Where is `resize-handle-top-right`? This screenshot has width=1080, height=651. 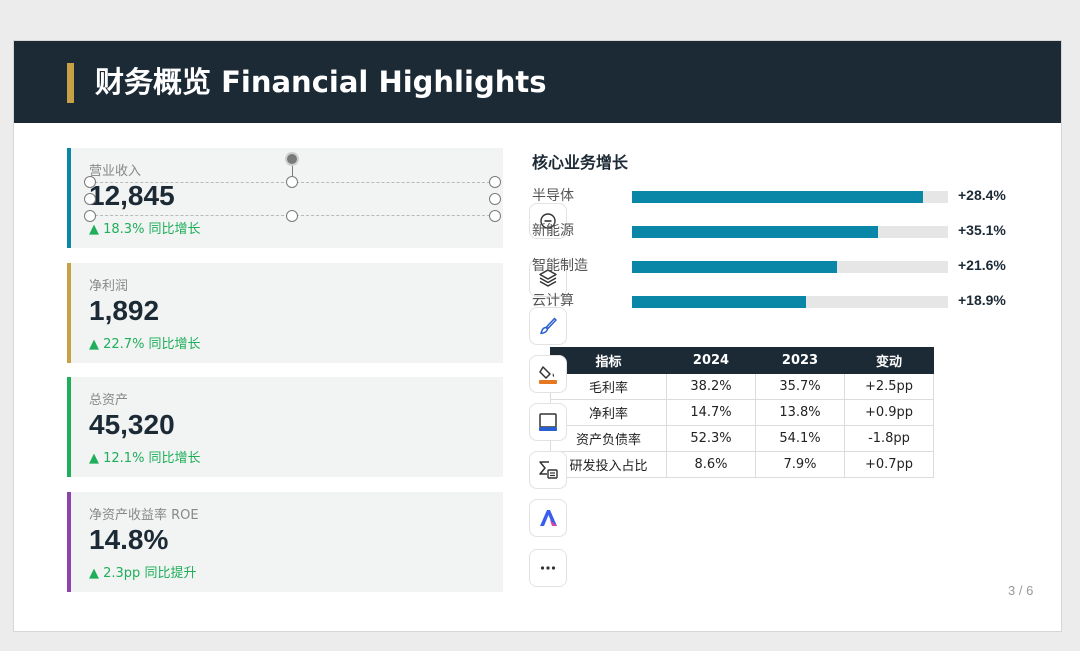
resize-handle-top-right is located at coordinates (495, 182).